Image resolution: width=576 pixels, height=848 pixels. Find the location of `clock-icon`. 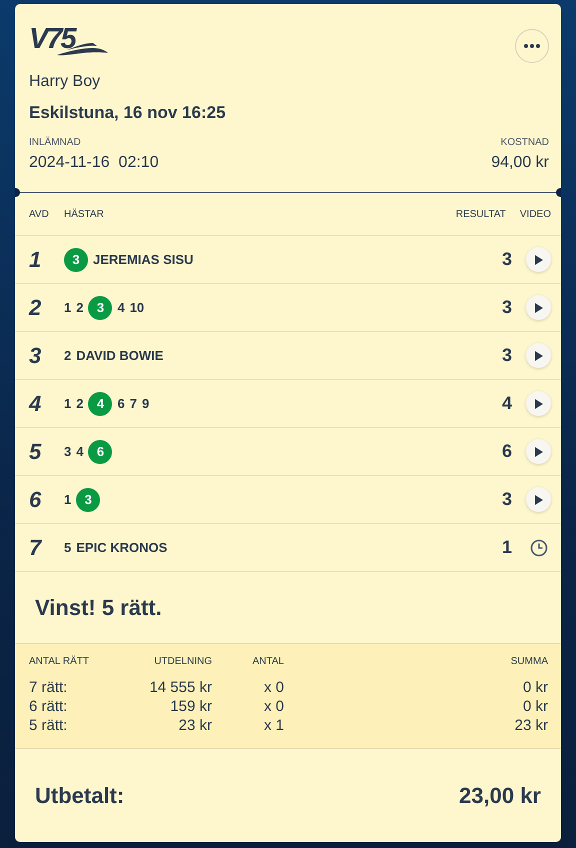

clock-icon is located at coordinates (539, 547).